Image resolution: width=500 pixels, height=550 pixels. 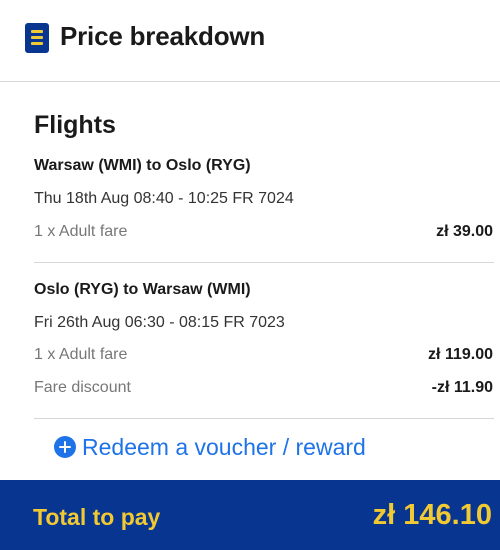 What do you see at coordinates (142, 165) in the screenshot?
I see `leg-route: Warsaw (WMI) to Oslo (RYG)` at bounding box center [142, 165].